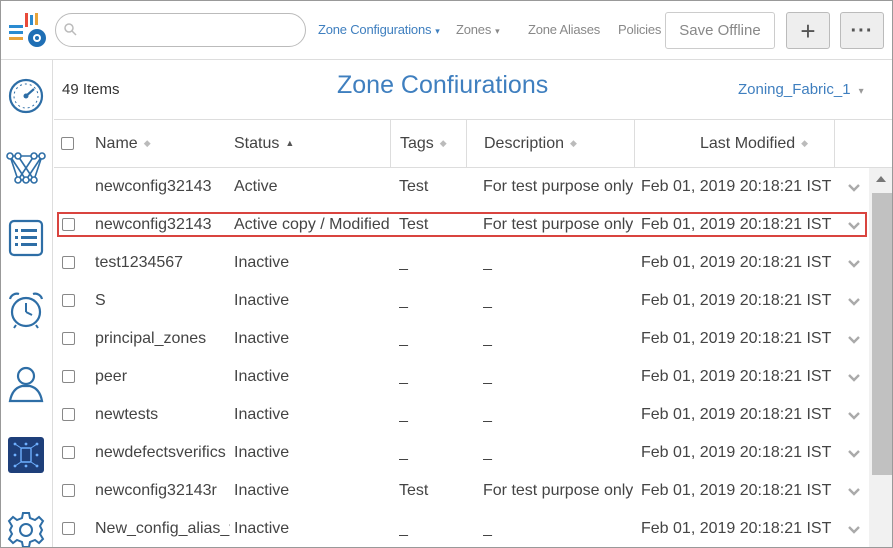 The height and width of the screenshot is (548, 893). I want to click on cell-tags: Test, so click(414, 224).